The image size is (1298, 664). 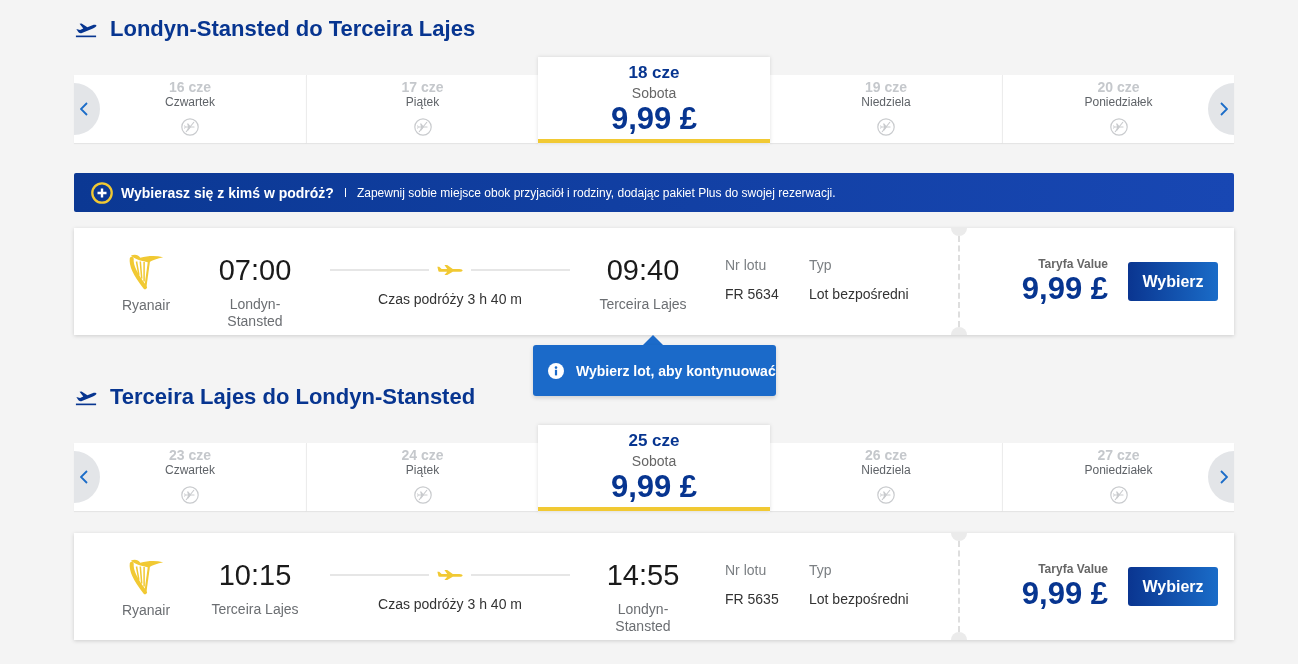 What do you see at coordinates (1118, 455) in the screenshot?
I see `tab-date: 27 cze` at bounding box center [1118, 455].